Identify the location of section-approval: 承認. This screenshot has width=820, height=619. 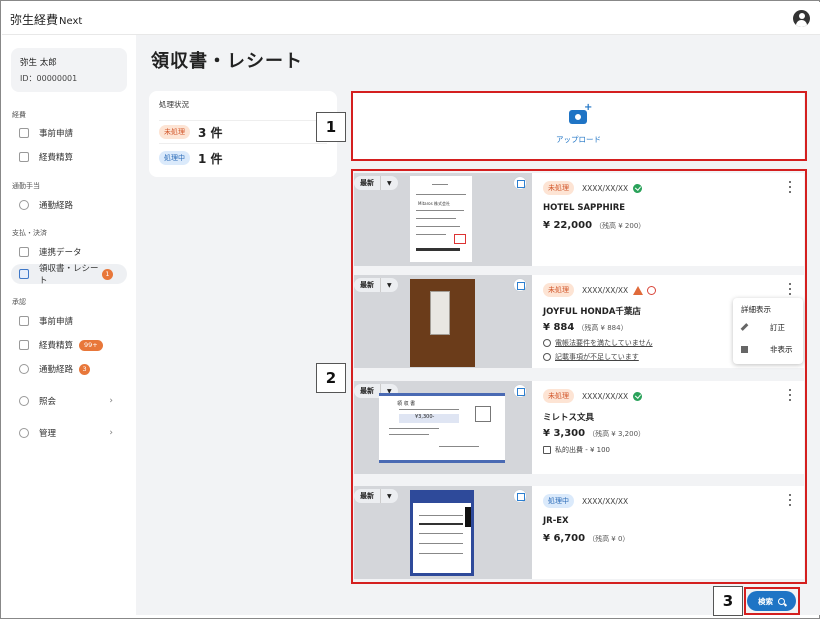
(19, 302).